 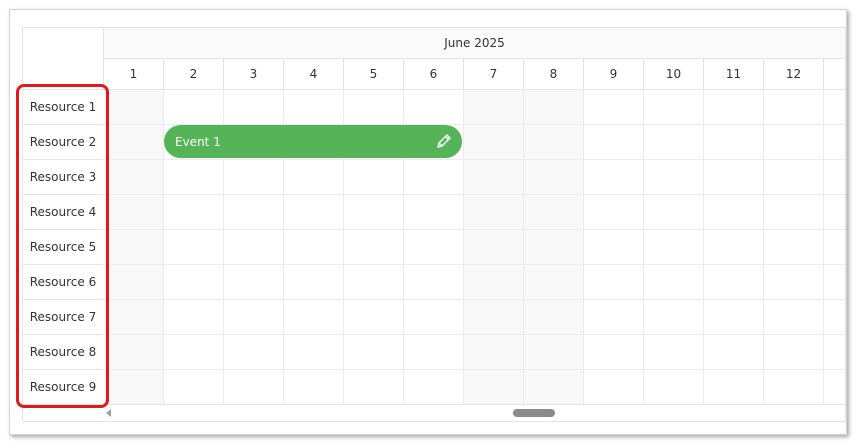 I want to click on day-header-4: 4, so click(x=314, y=74).